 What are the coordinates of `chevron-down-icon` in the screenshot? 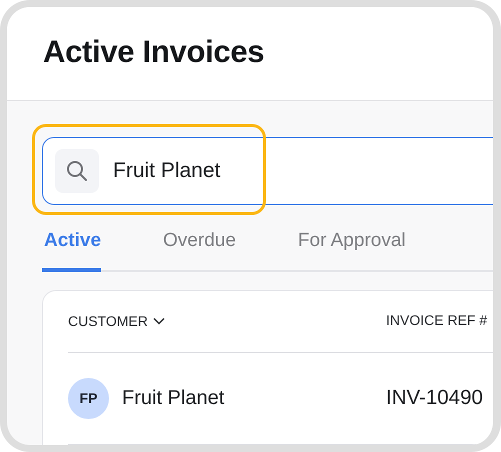 It's located at (158, 321).